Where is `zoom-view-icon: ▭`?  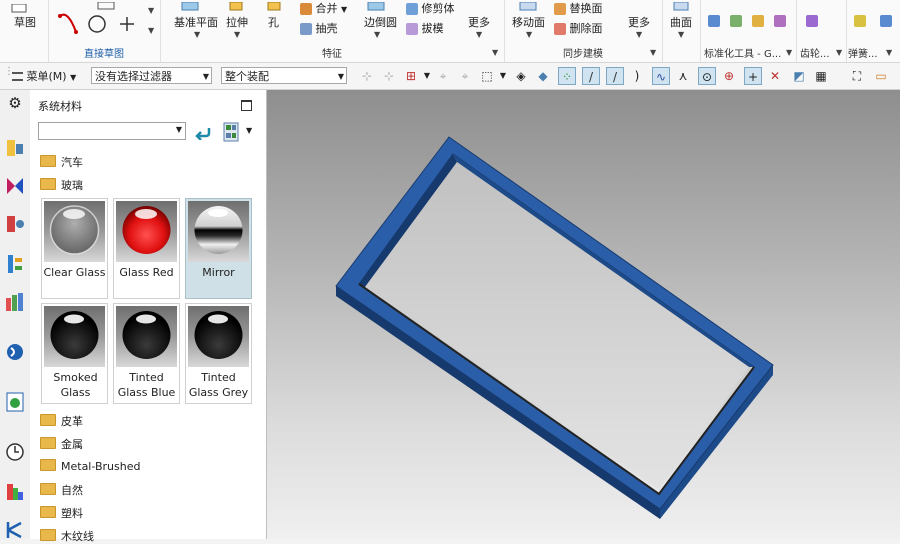
zoom-view-icon: ▭ is located at coordinates (881, 76).